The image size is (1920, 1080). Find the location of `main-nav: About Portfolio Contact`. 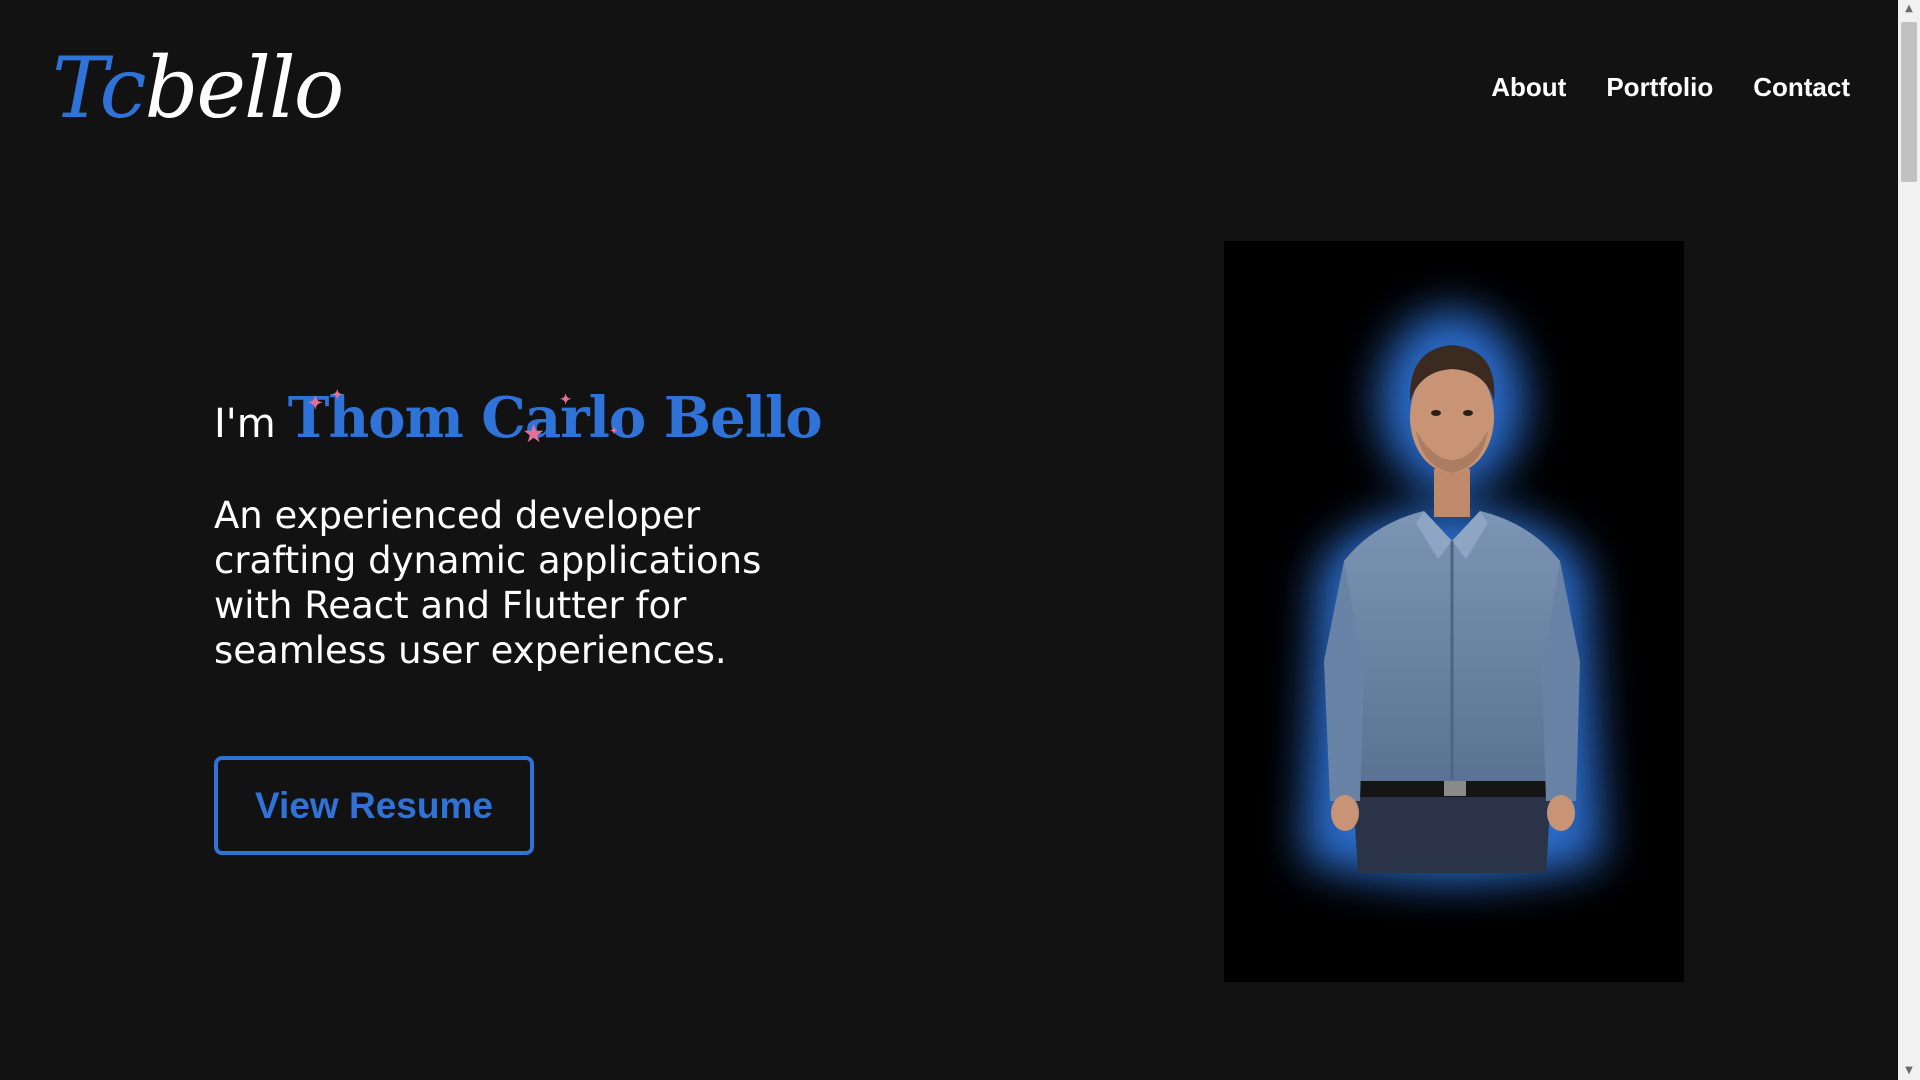

main-nav: About Portfolio Contact is located at coordinates (1670, 87).